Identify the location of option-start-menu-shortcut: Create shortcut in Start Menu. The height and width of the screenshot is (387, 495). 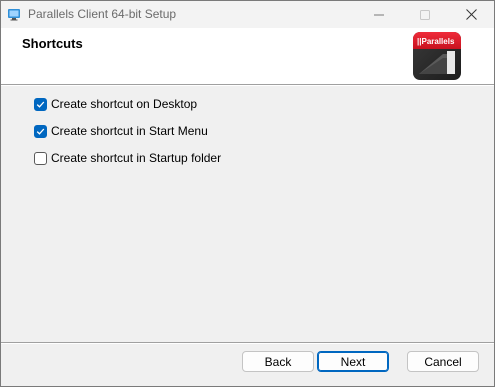
(121, 131).